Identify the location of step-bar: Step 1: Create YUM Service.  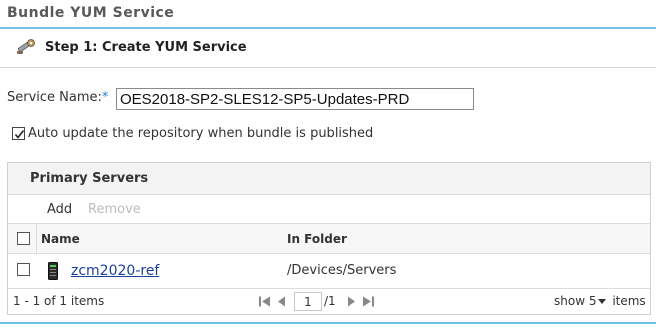
(328, 48).